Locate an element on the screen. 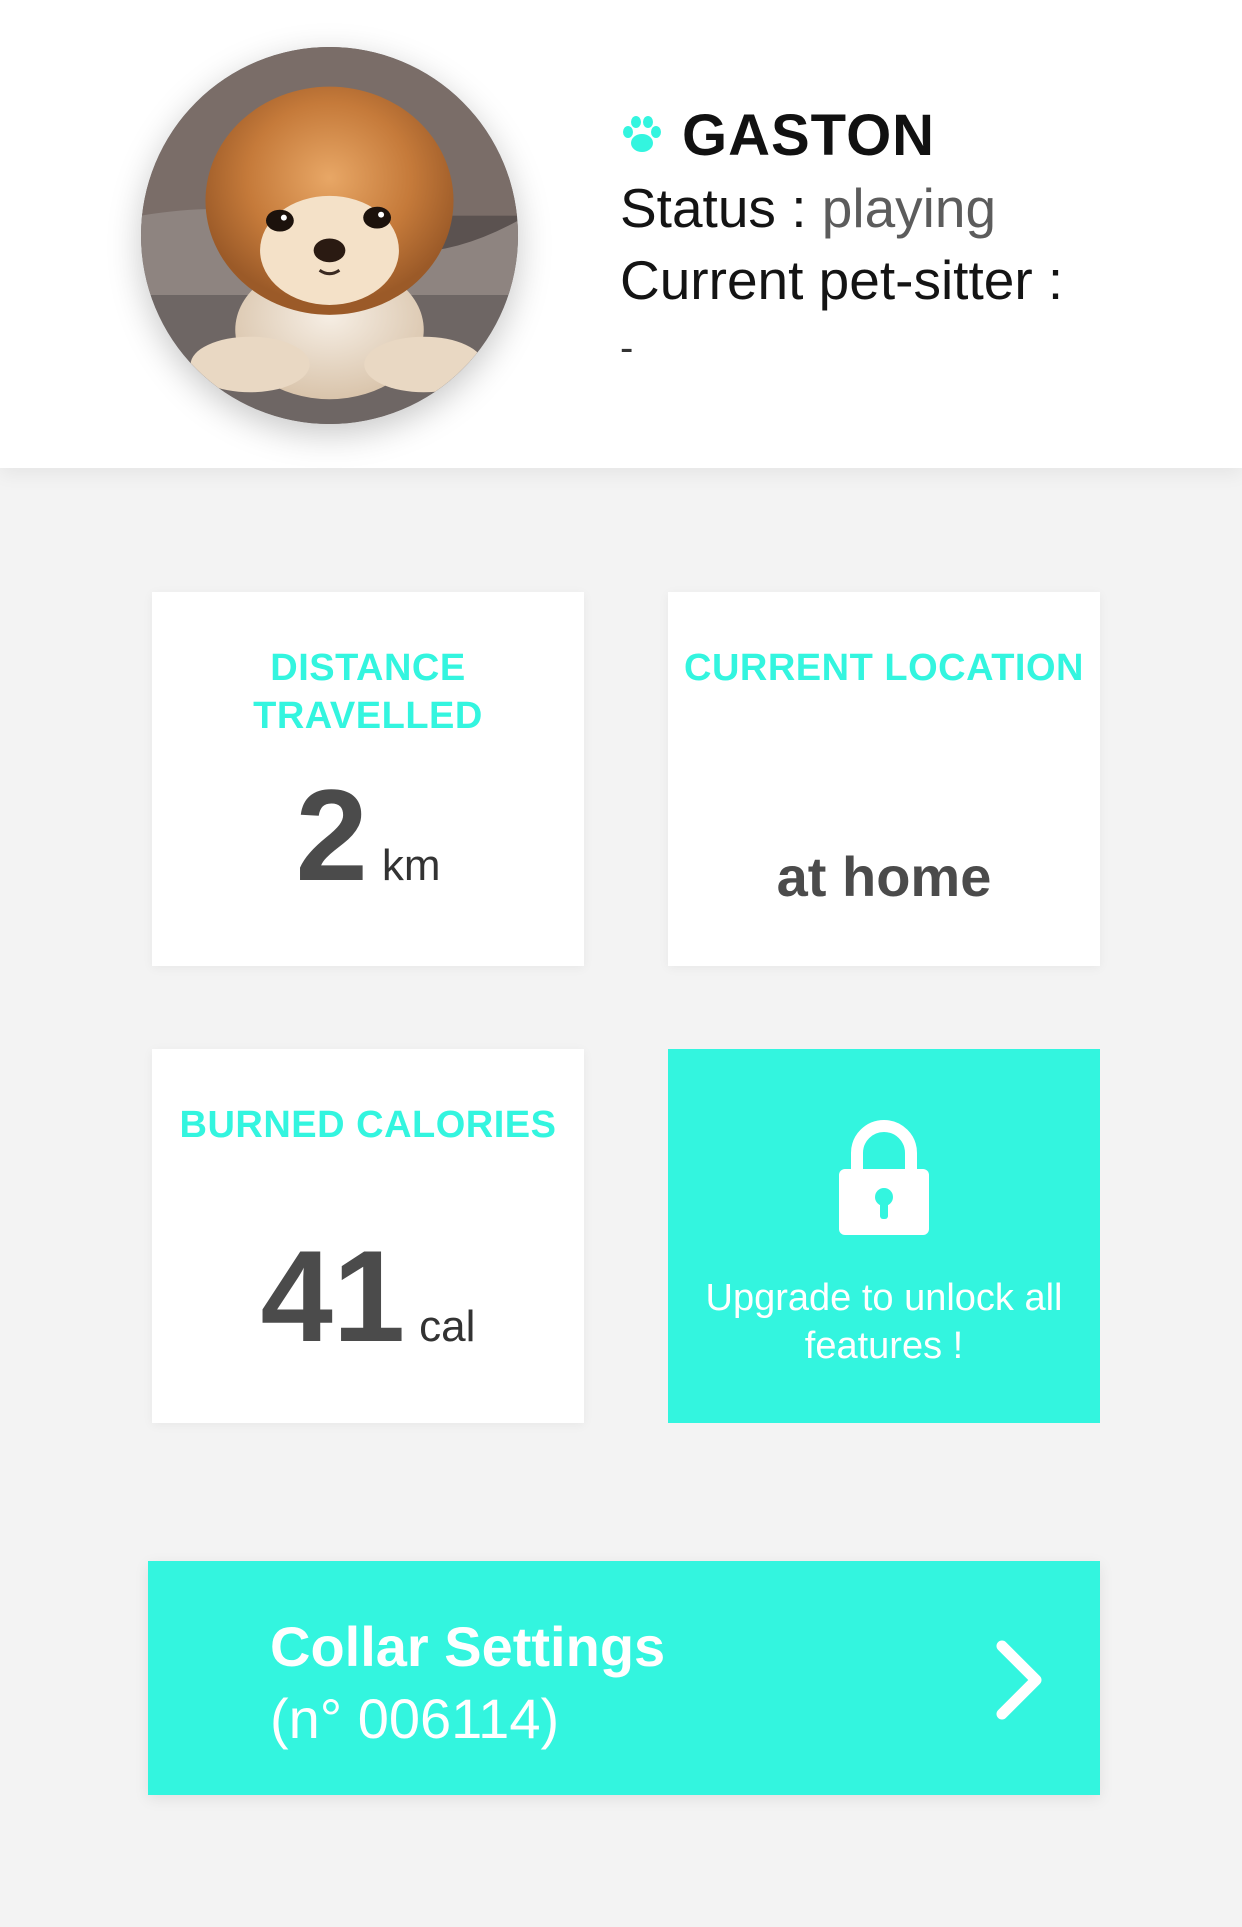 Image resolution: width=1242 pixels, height=1927 pixels. upgrade-text: Upgrade to unlock all features ! is located at coordinates (884, 1322).